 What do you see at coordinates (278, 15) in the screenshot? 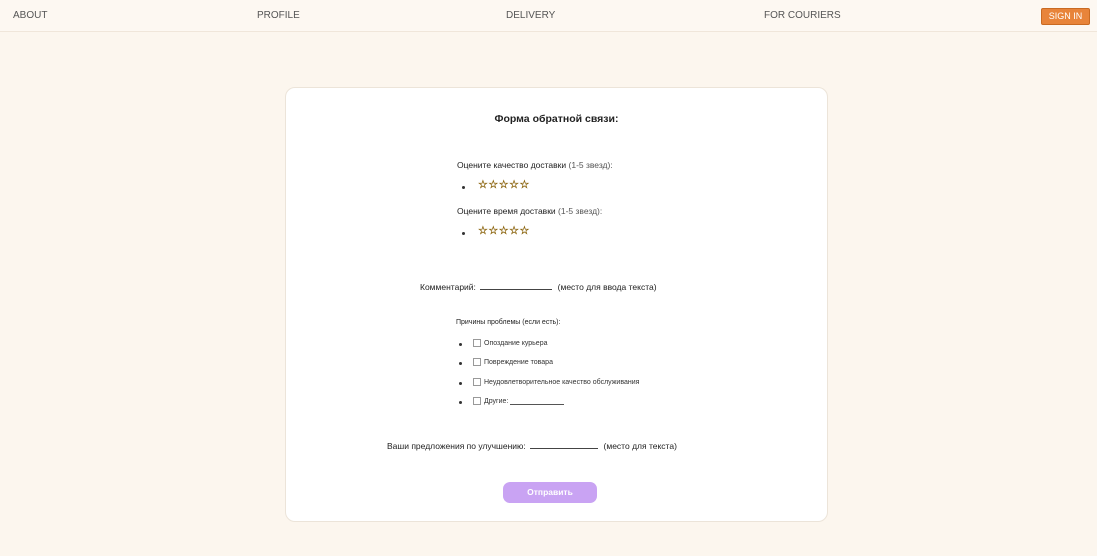
I see `nav-profile-link: PROFILE` at bounding box center [278, 15].